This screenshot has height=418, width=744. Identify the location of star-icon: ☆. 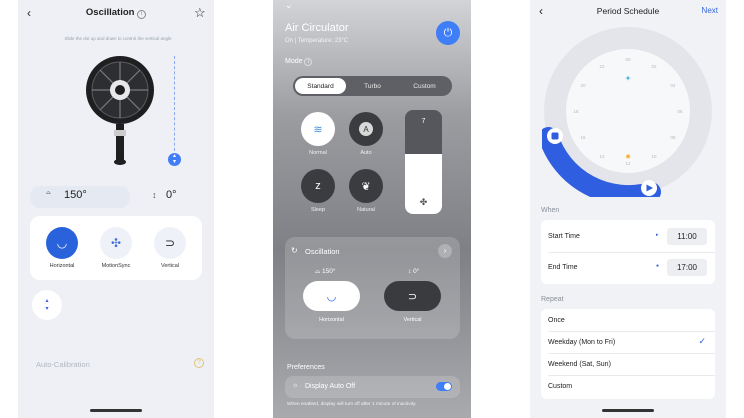
(200, 13).